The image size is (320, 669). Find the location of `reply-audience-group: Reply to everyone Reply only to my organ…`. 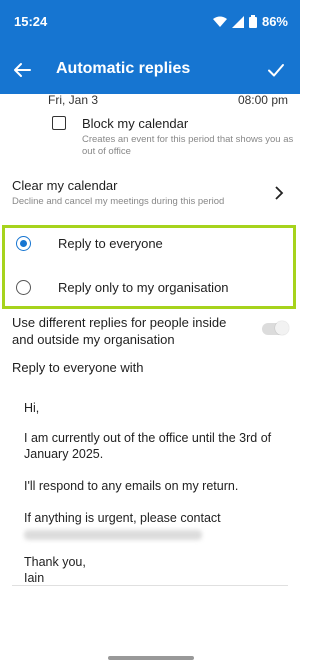

reply-audience-group: Reply to everyone Reply only to my organ… is located at coordinates (149, 267).